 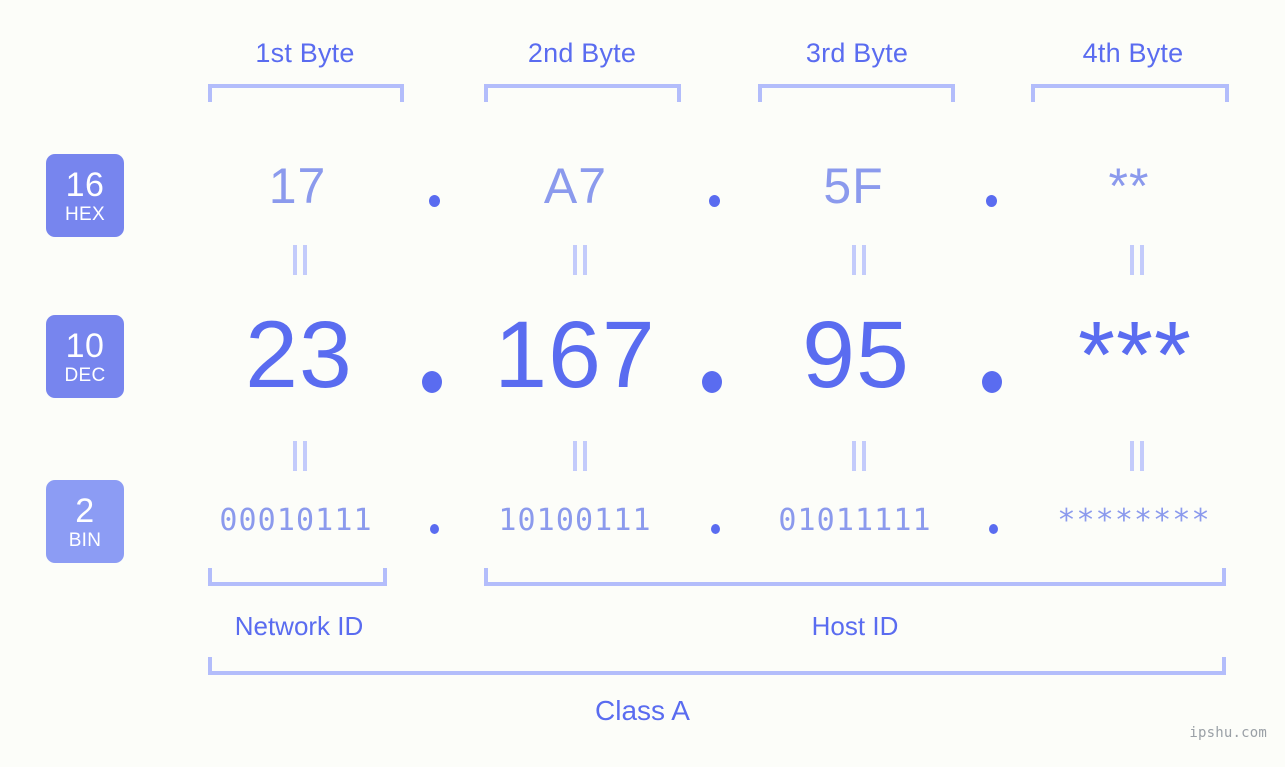 I want to click on network-id-bracket, so click(x=297, y=577).